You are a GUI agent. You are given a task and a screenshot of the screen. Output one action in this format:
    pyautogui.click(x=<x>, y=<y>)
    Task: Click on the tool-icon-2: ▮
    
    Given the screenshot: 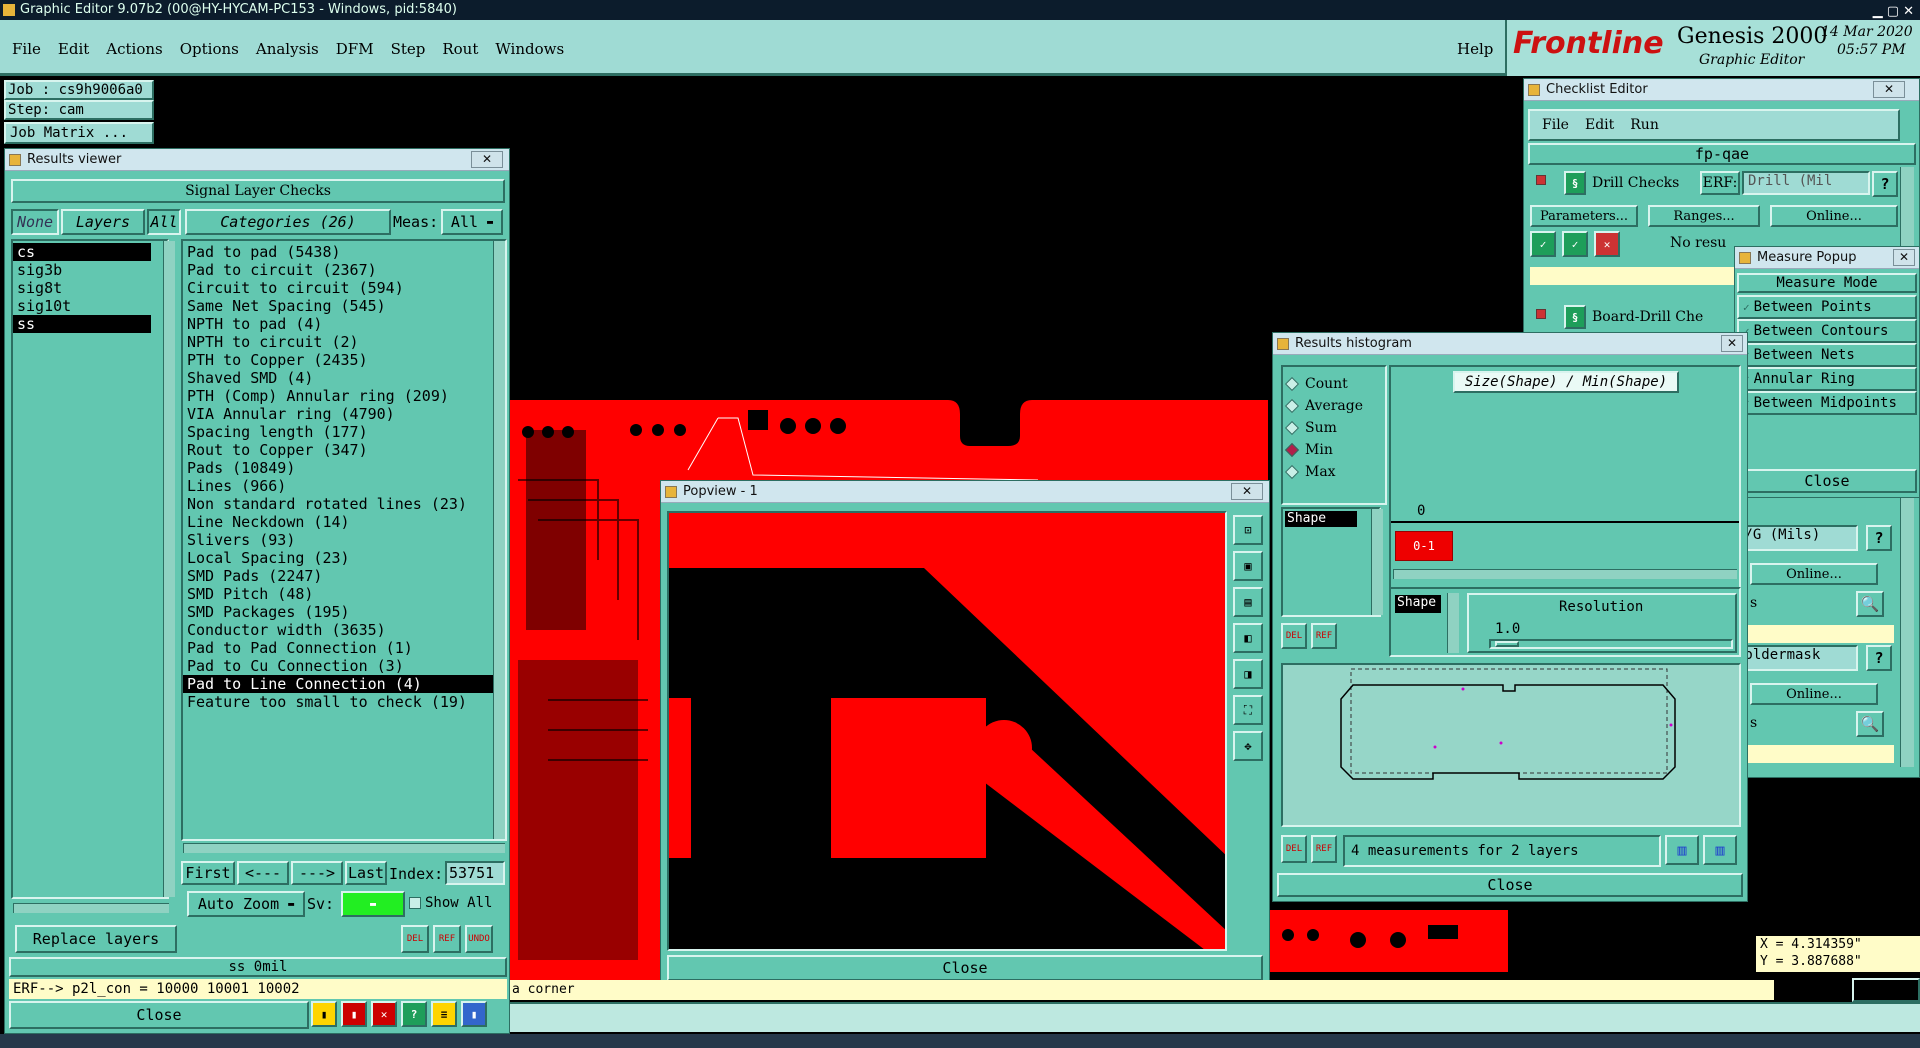 What is the action you would take?
    pyautogui.click(x=354, y=1014)
    